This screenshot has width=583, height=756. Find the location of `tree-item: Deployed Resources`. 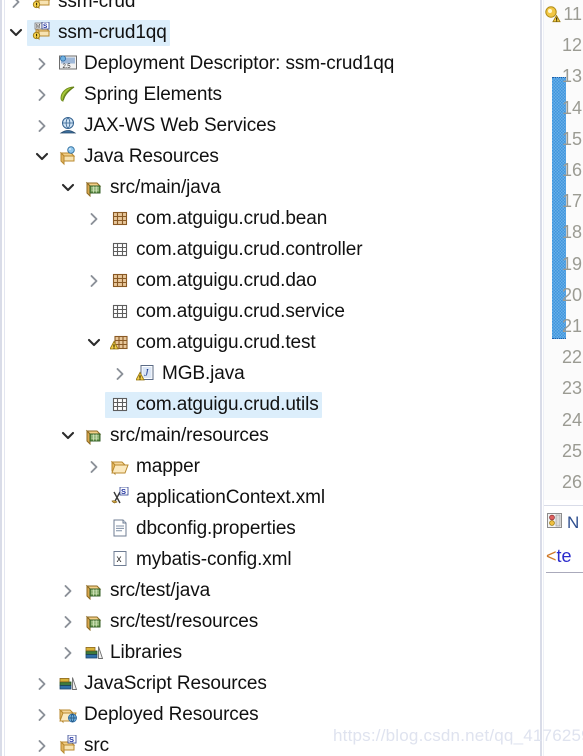

tree-item: Deployed Resources is located at coordinates (157, 715).